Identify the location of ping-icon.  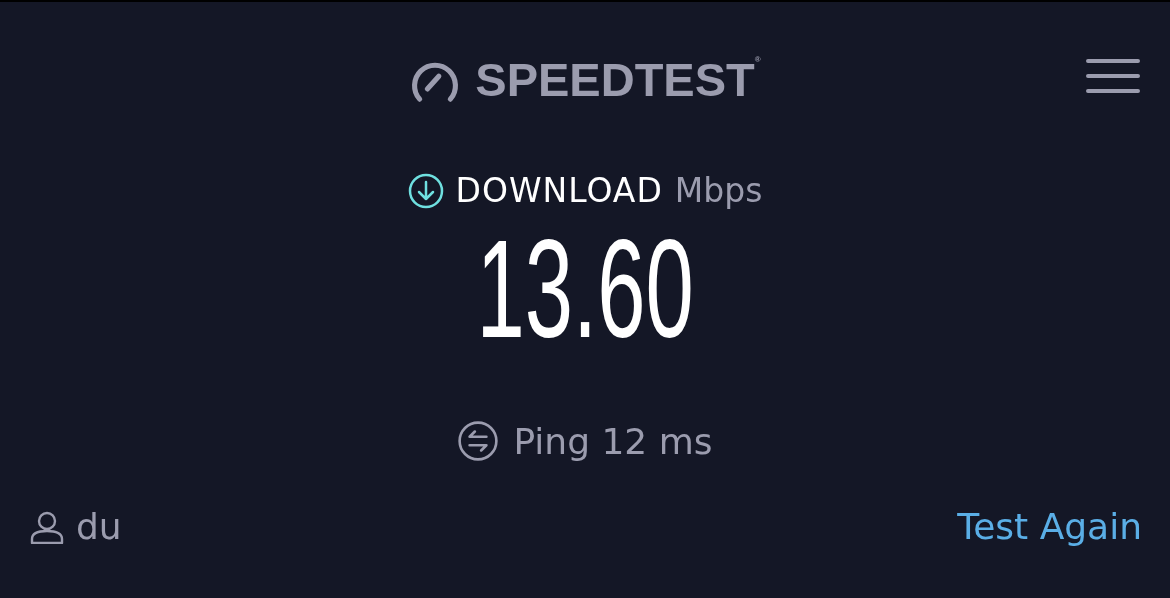
(478, 441).